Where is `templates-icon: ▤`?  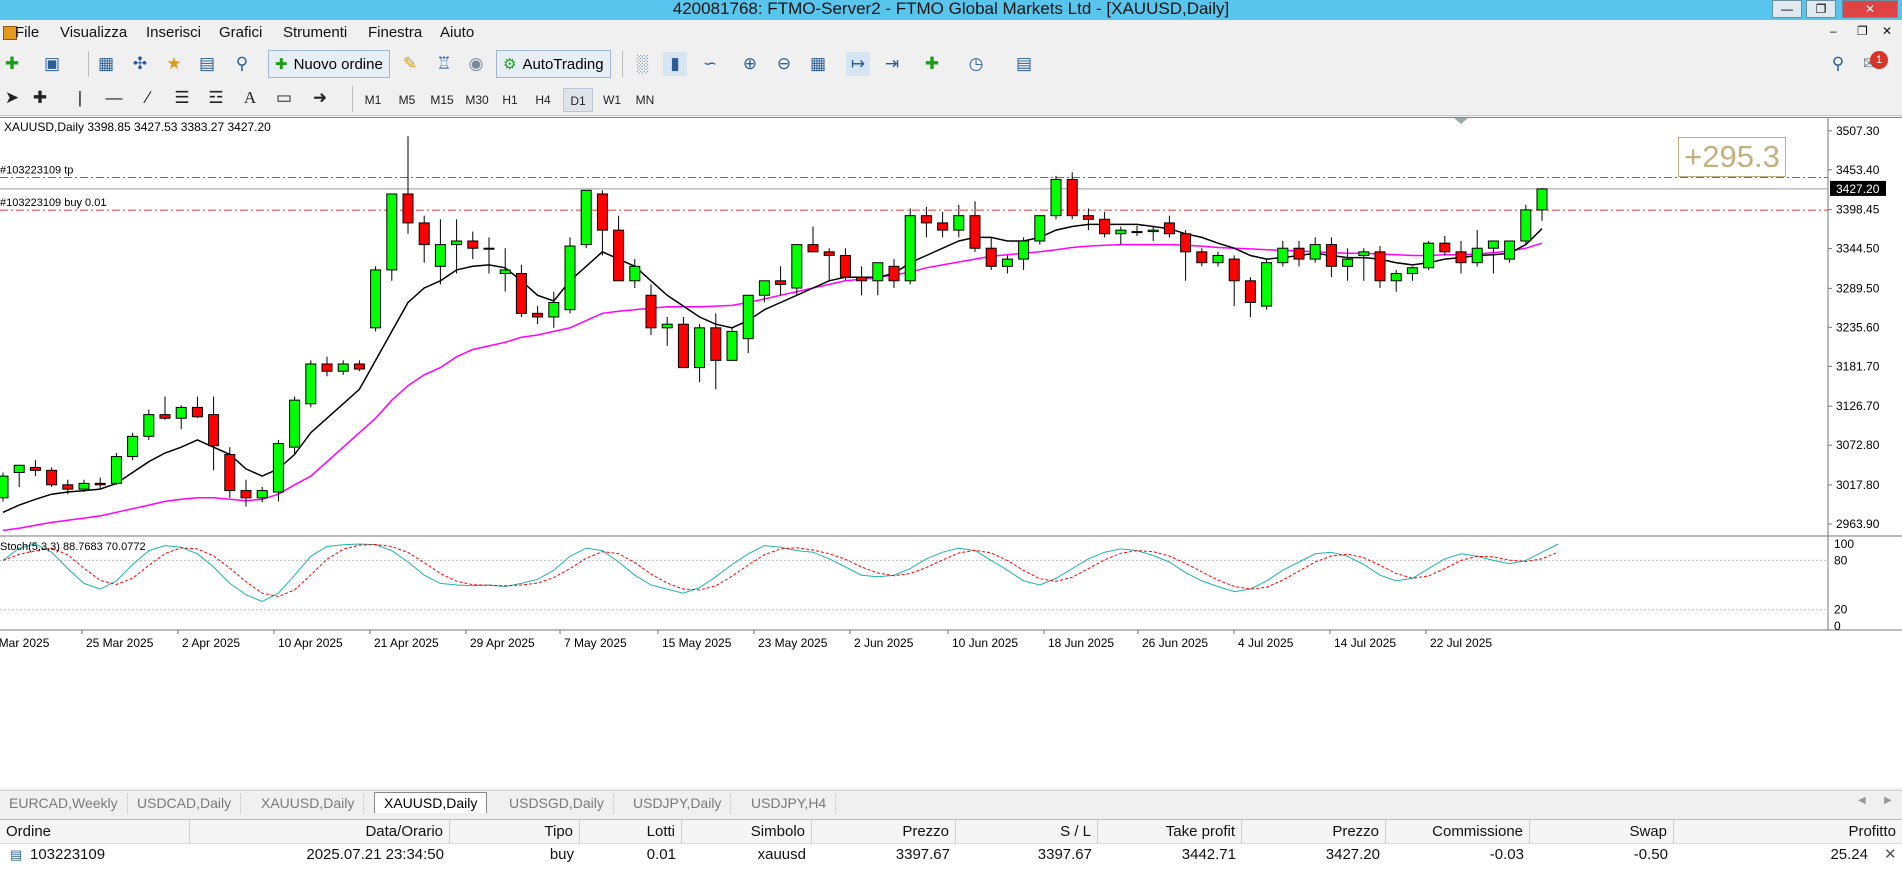
templates-icon: ▤ is located at coordinates (1024, 64).